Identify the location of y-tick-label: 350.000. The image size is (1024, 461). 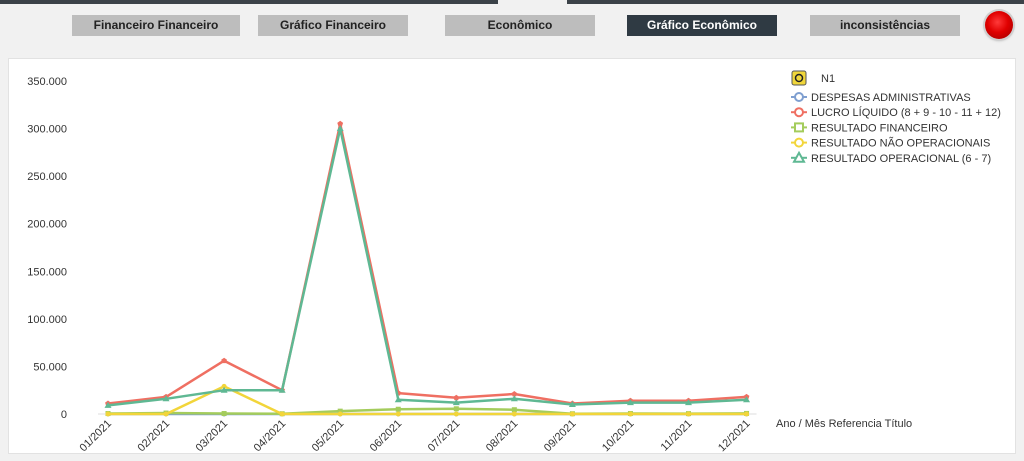
(47, 82).